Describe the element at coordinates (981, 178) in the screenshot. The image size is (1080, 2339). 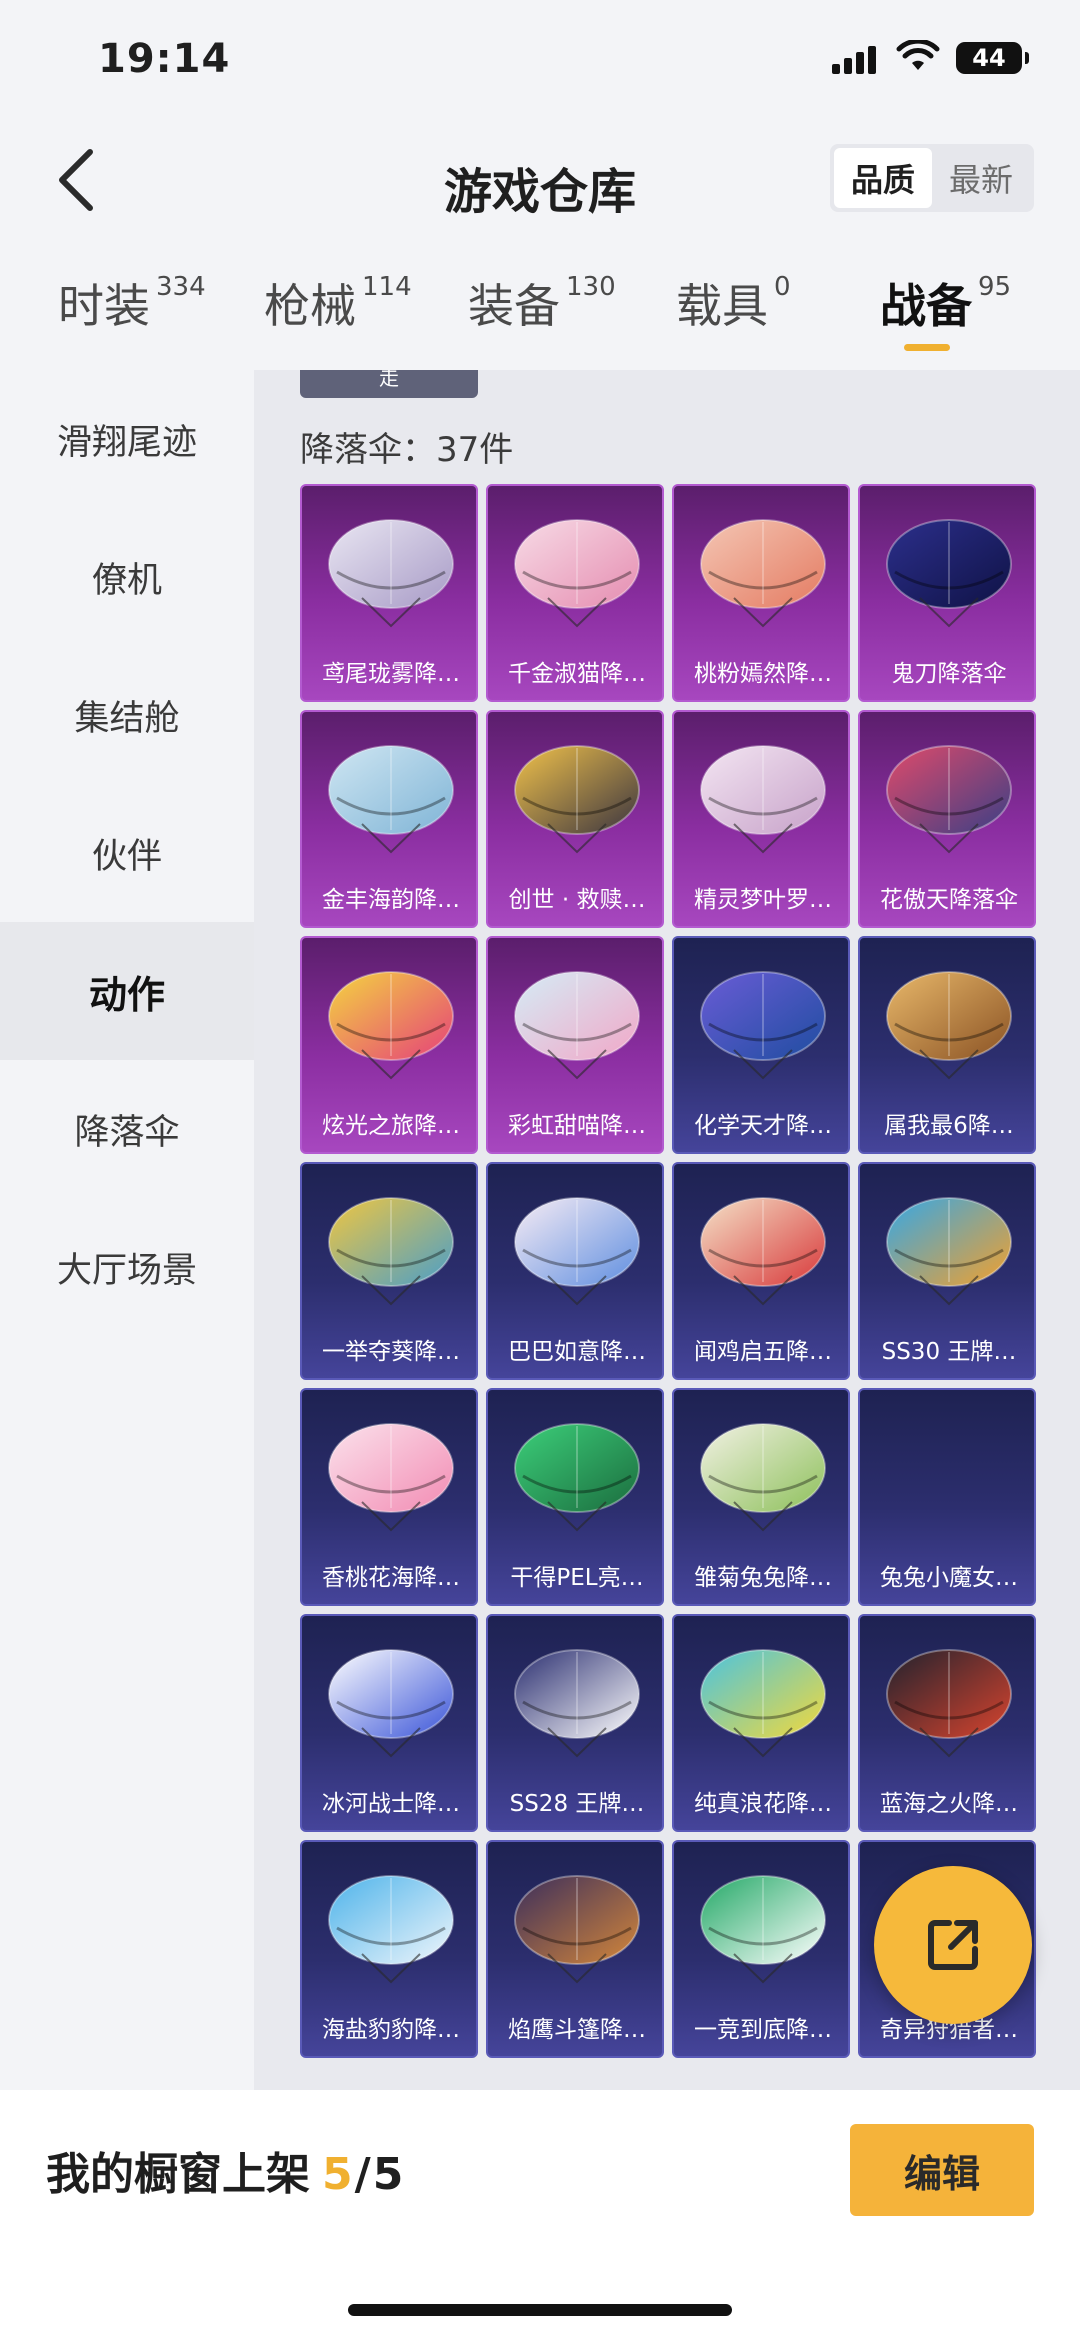
I see `sort-newest-option: 最新` at that location.